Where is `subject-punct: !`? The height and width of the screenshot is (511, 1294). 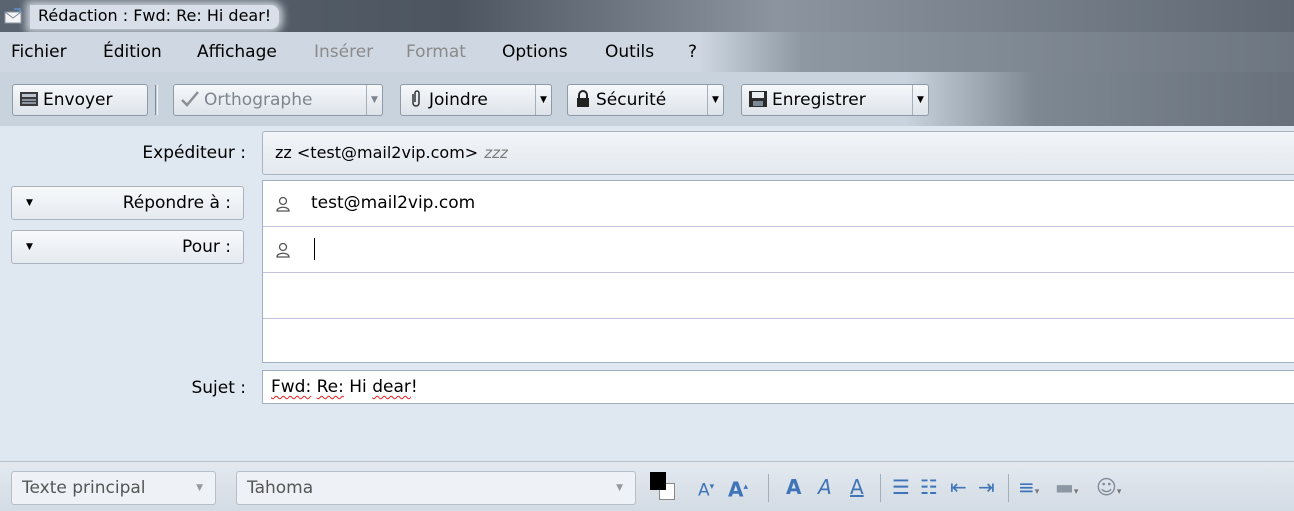
subject-punct: ! is located at coordinates (414, 387).